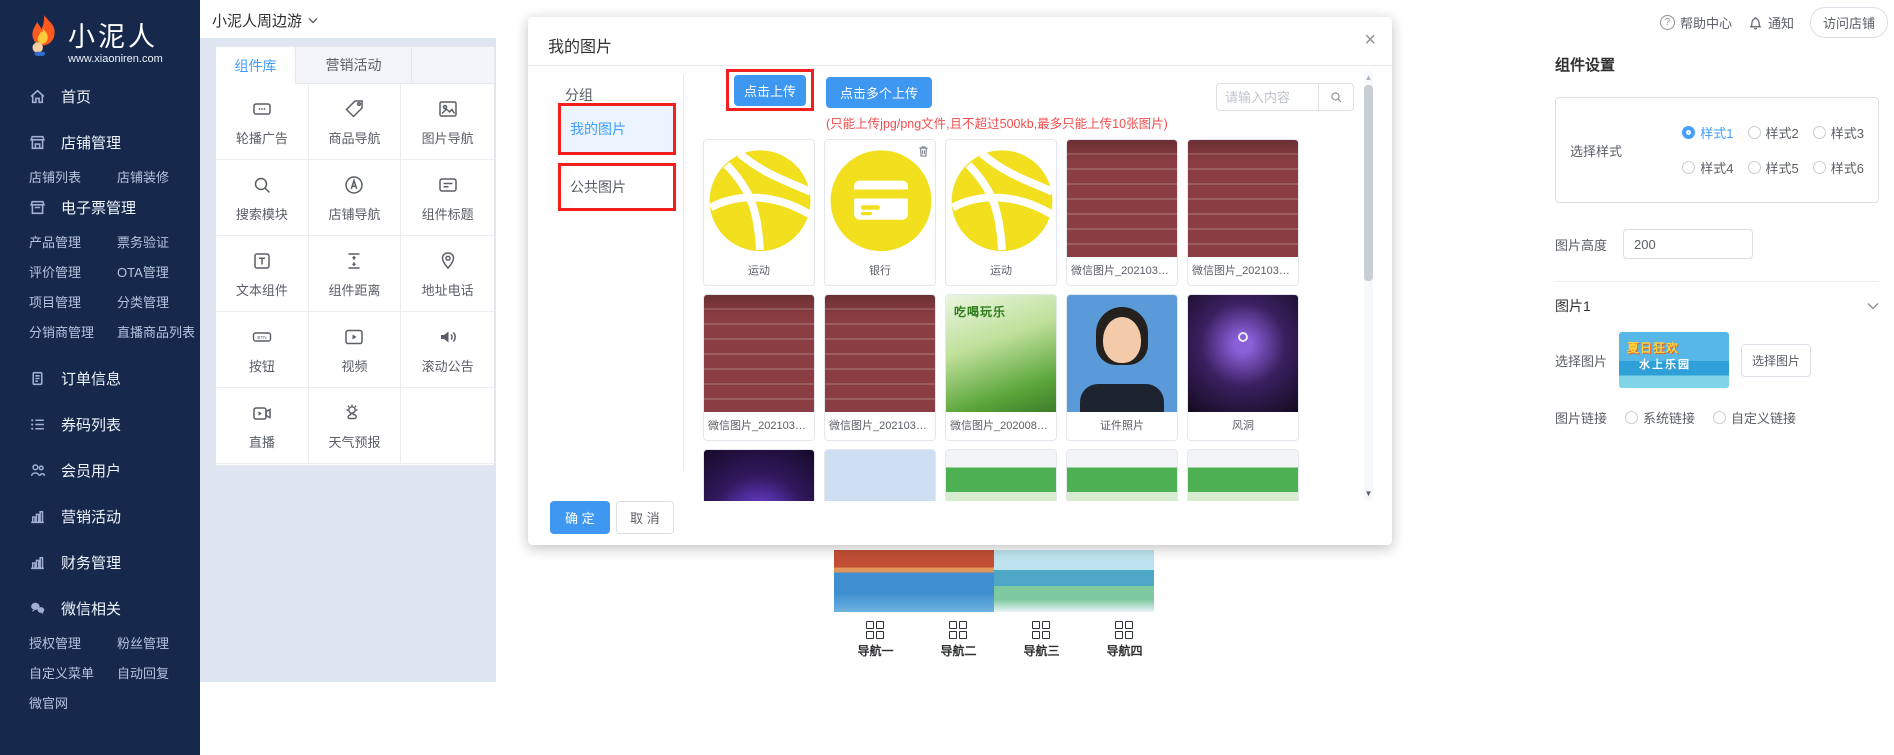 The height and width of the screenshot is (755, 1894). I want to click on radio-style-6: 样式6, so click(1838, 167).